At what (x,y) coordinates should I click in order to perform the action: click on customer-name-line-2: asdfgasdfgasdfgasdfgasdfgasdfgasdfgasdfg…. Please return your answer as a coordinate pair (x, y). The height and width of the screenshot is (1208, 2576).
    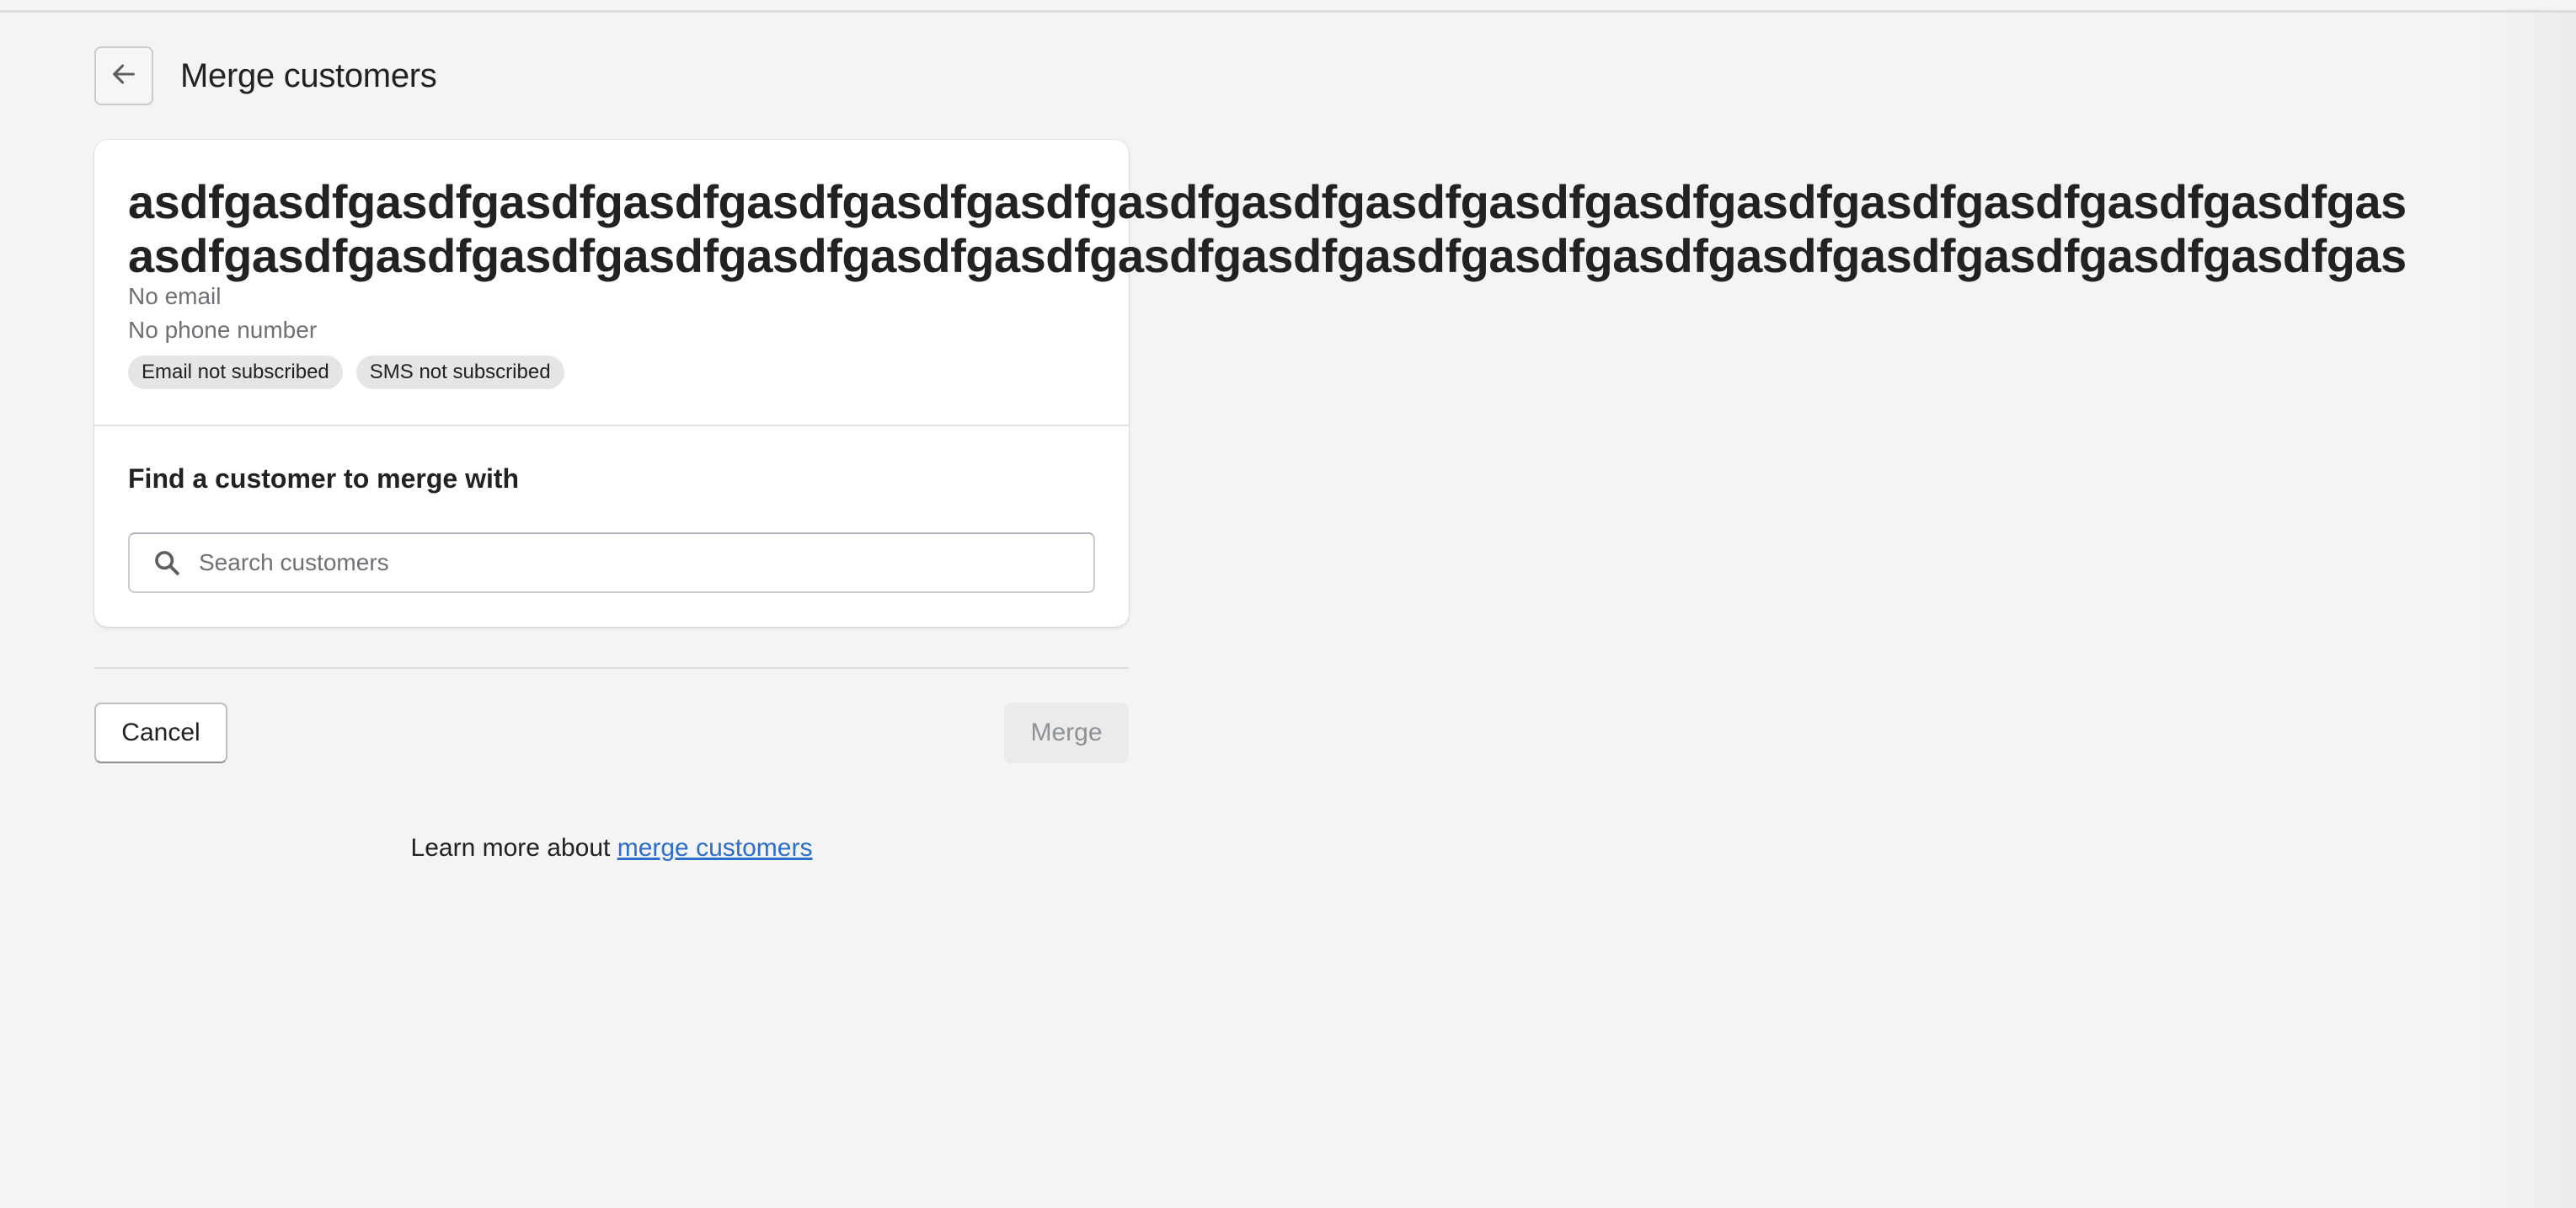
    Looking at the image, I should click on (1267, 255).